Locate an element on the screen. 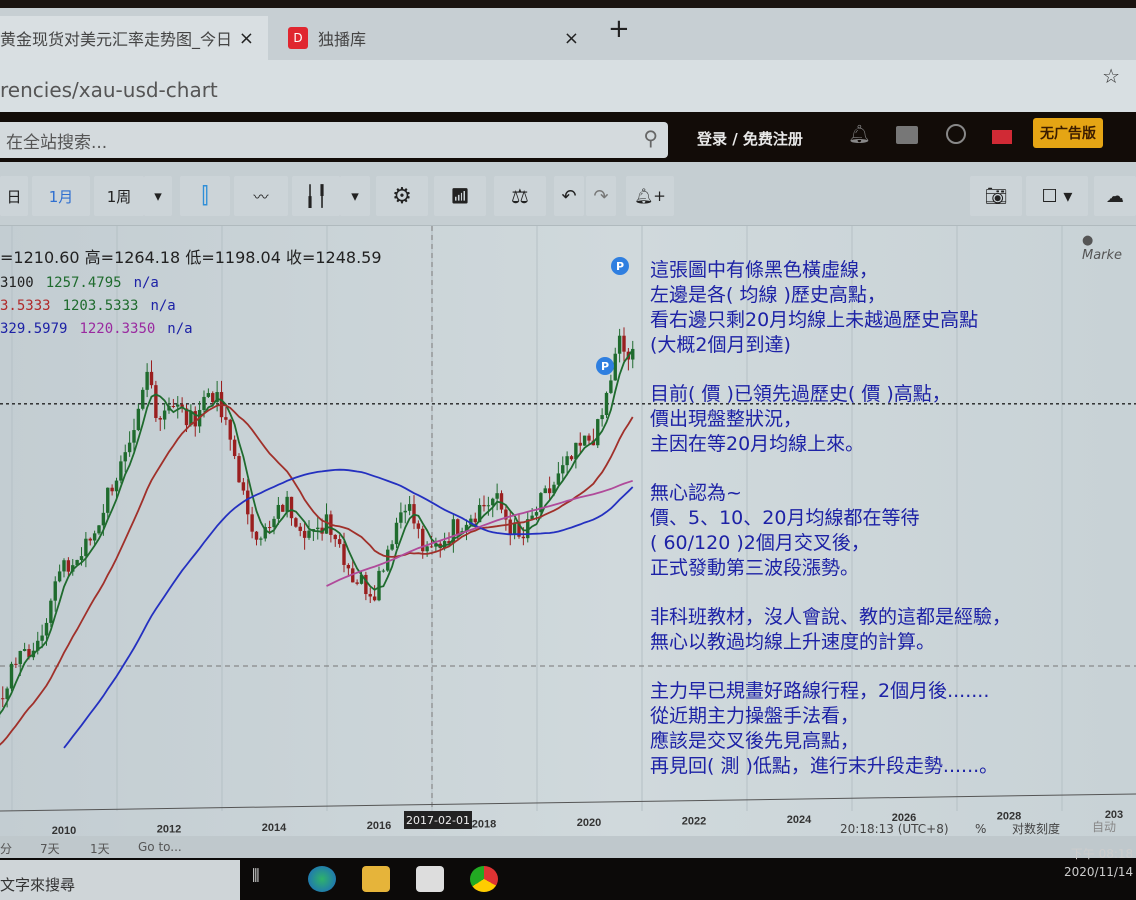  period-week: 1周 is located at coordinates (119, 196).